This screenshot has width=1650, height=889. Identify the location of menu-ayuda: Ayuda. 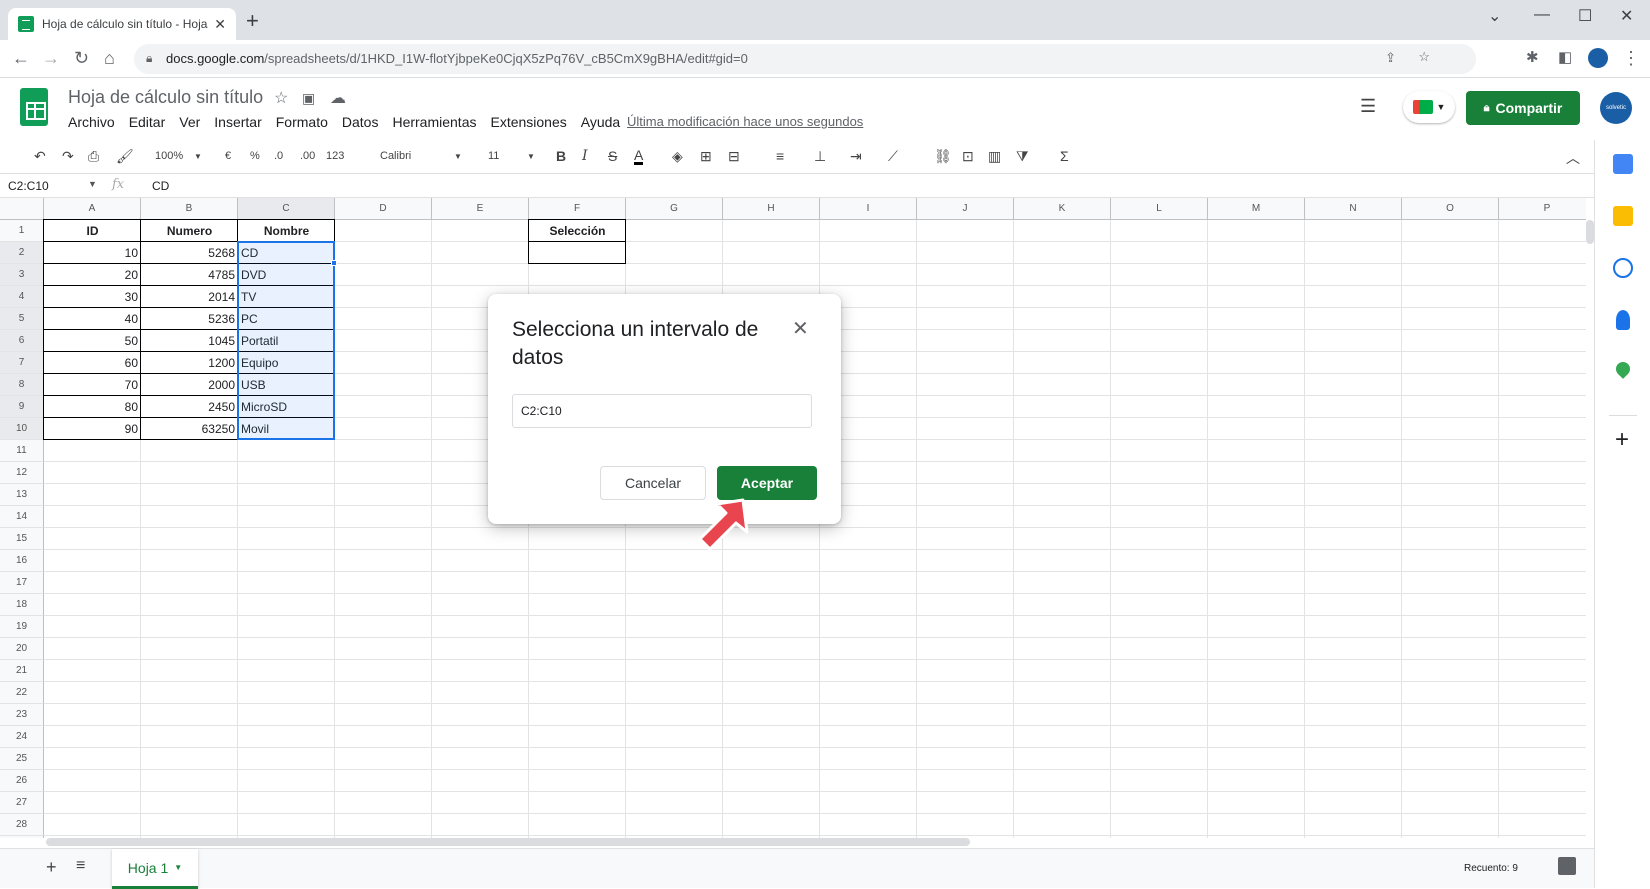
(600, 122).